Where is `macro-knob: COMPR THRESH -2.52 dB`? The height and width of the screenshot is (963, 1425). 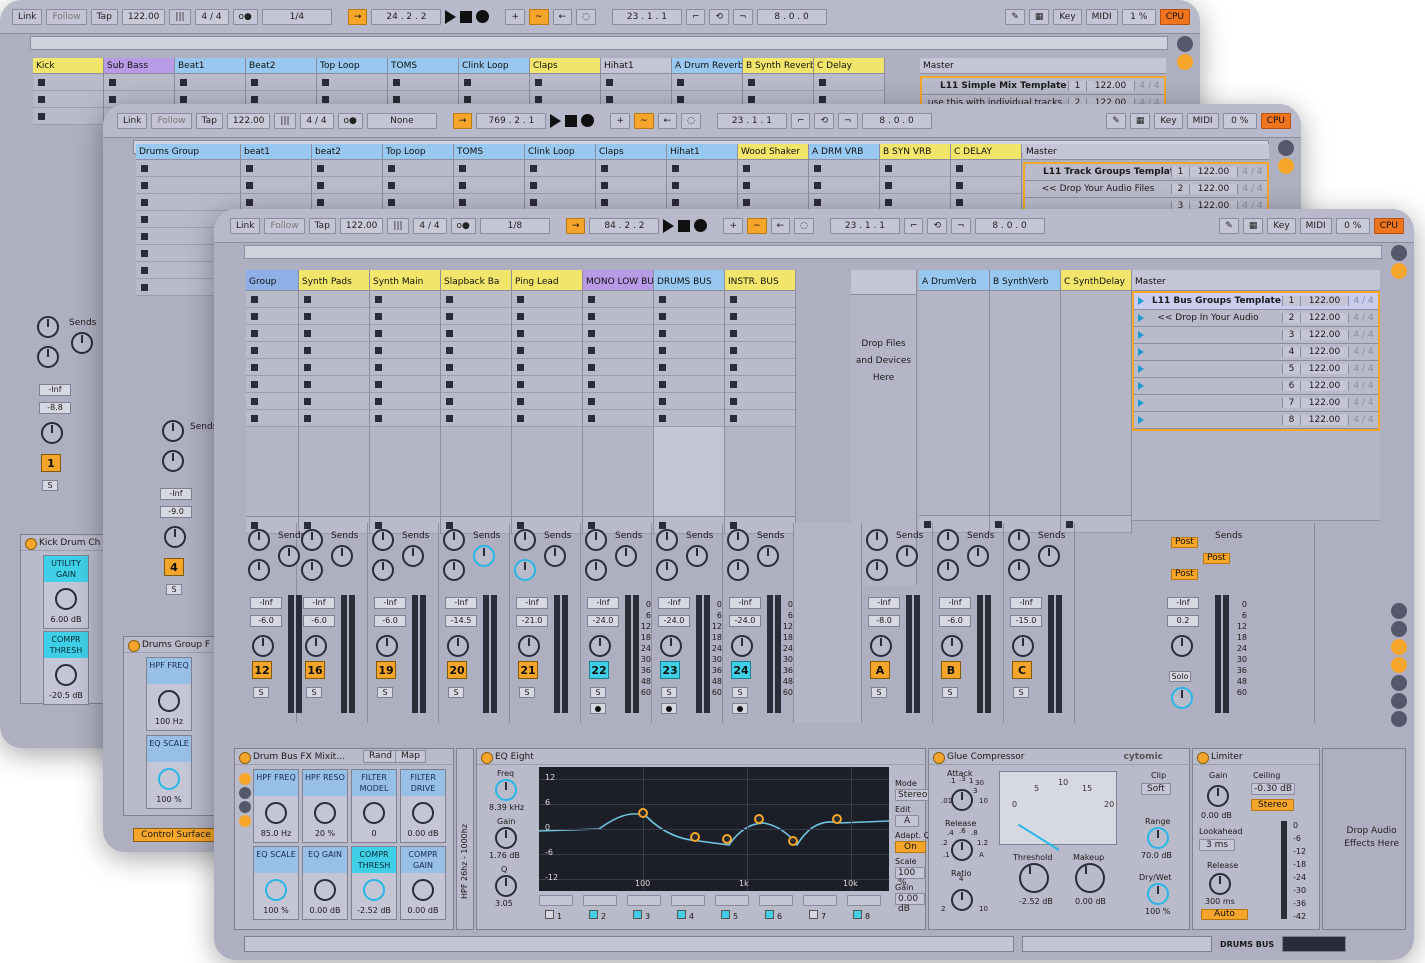 macro-knob: COMPR THRESH -2.52 dB is located at coordinates (374, 883).